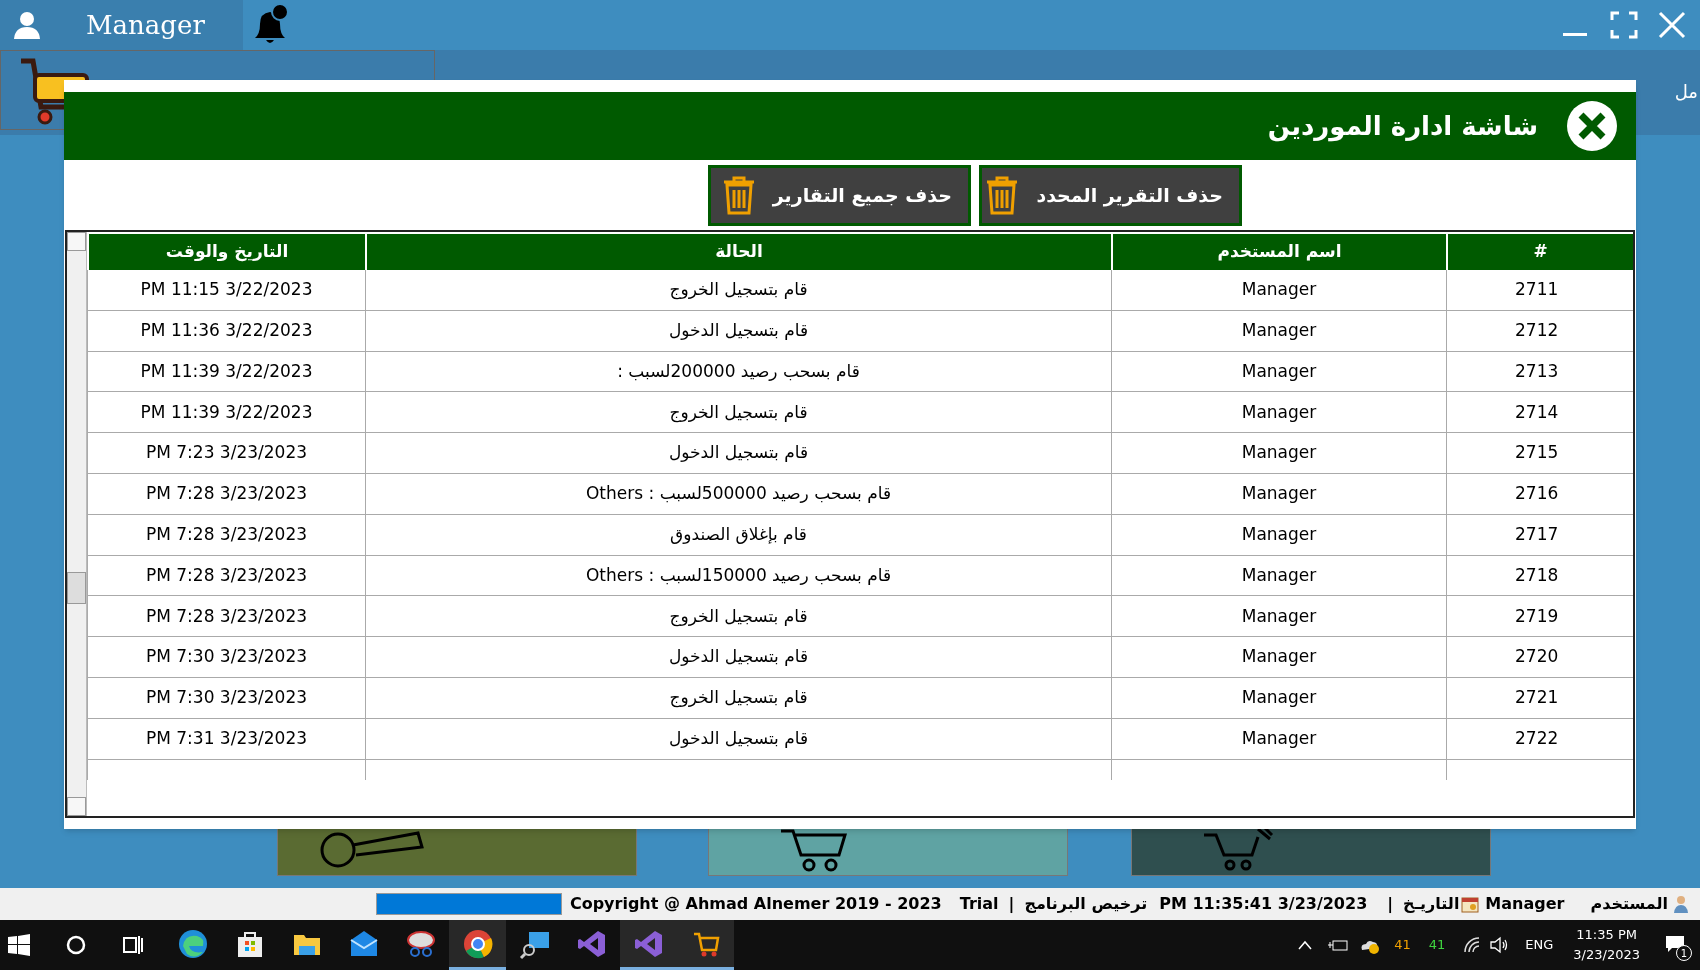  Describe the element at coordinates (226, 453) in the screenshot. I see `table-cell: PM 7:23 3/23/2023` at that location.